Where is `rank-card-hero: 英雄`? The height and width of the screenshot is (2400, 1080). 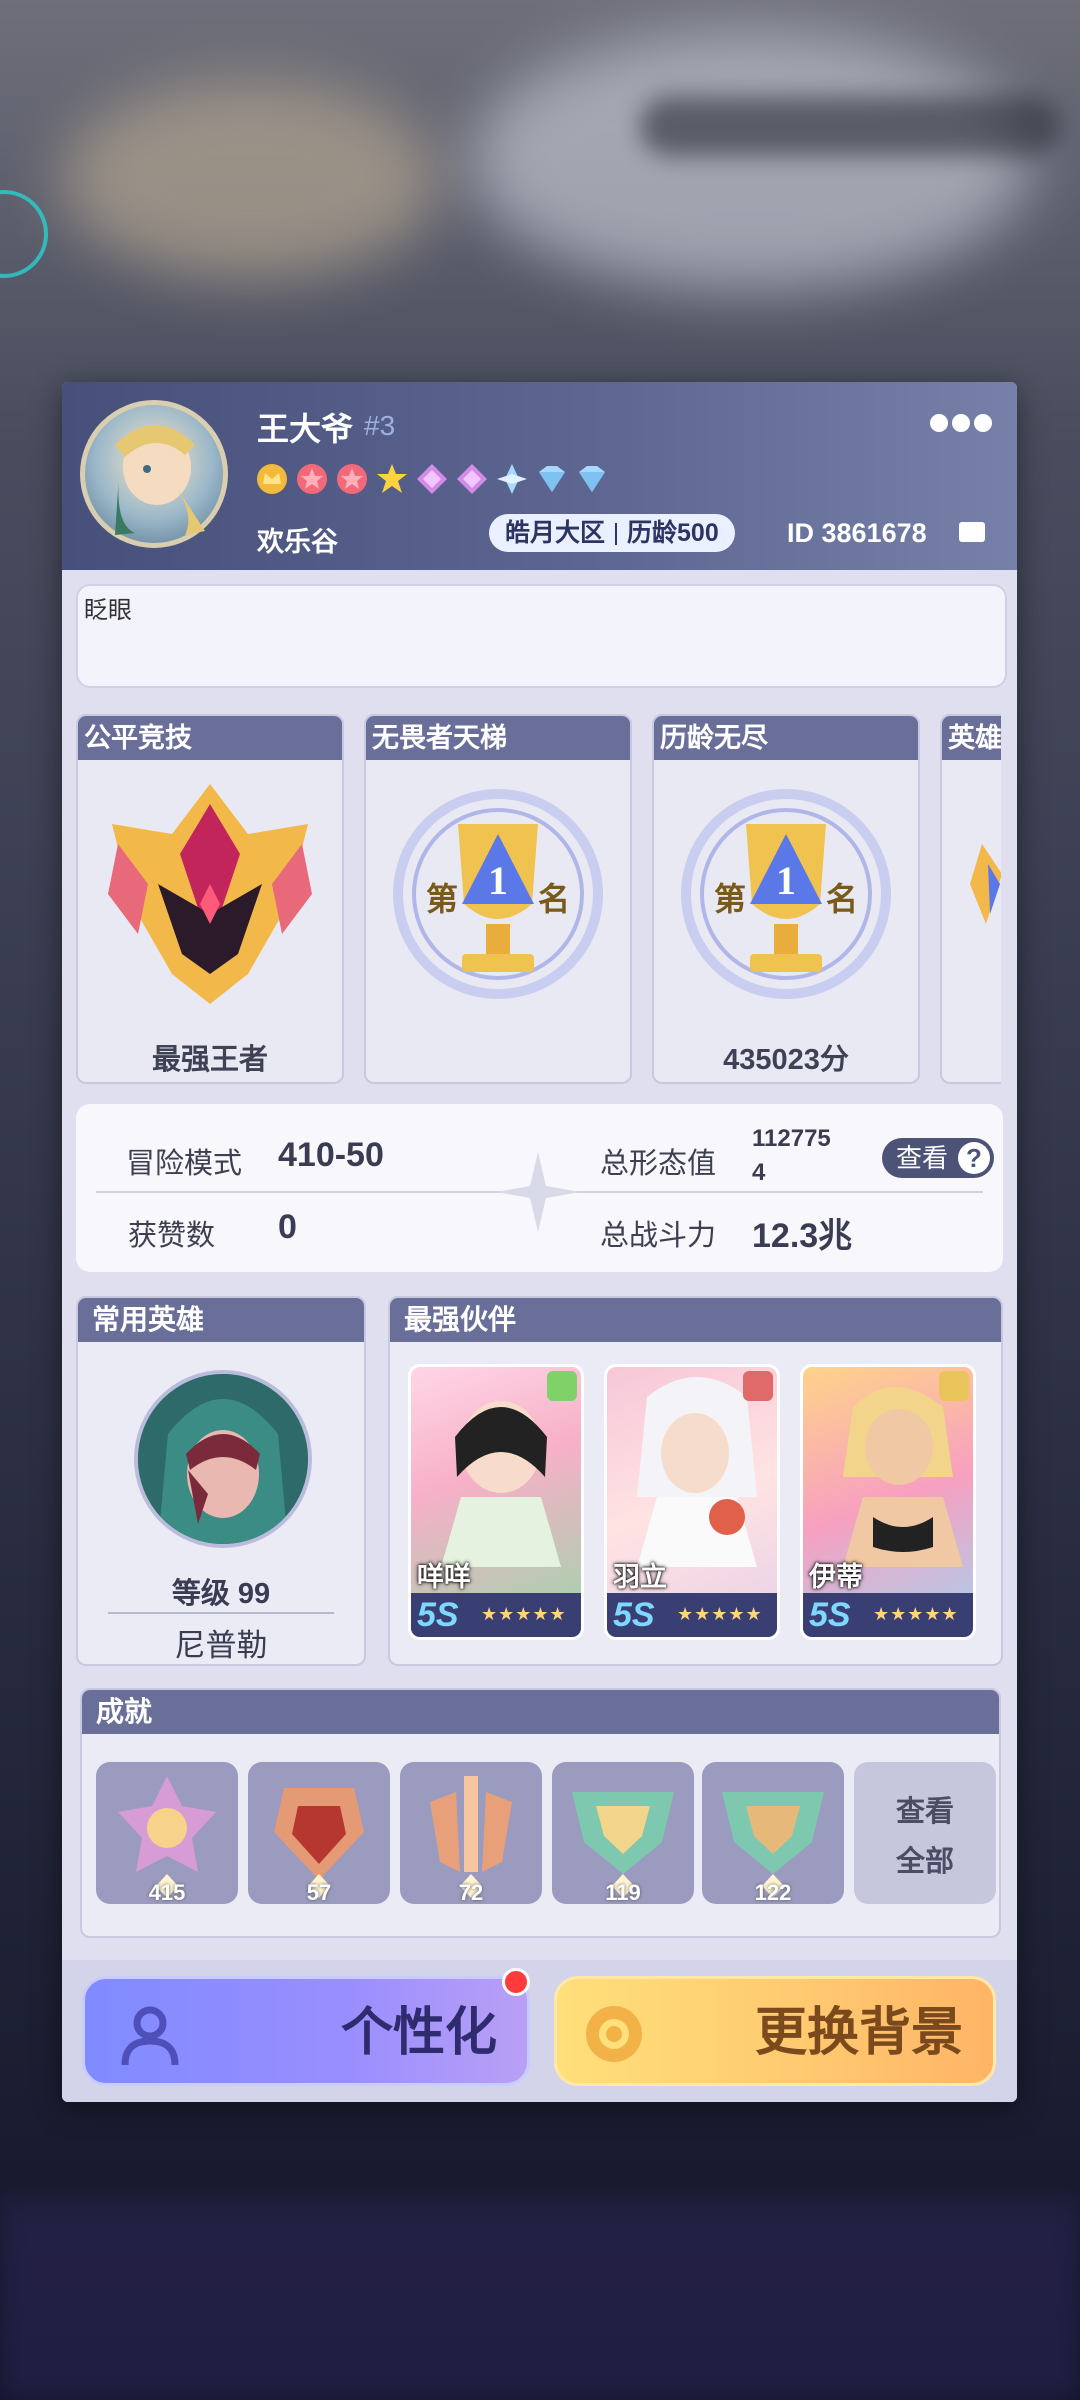 rank-card-hero: 英雄 is located at coordinates (970, 899).